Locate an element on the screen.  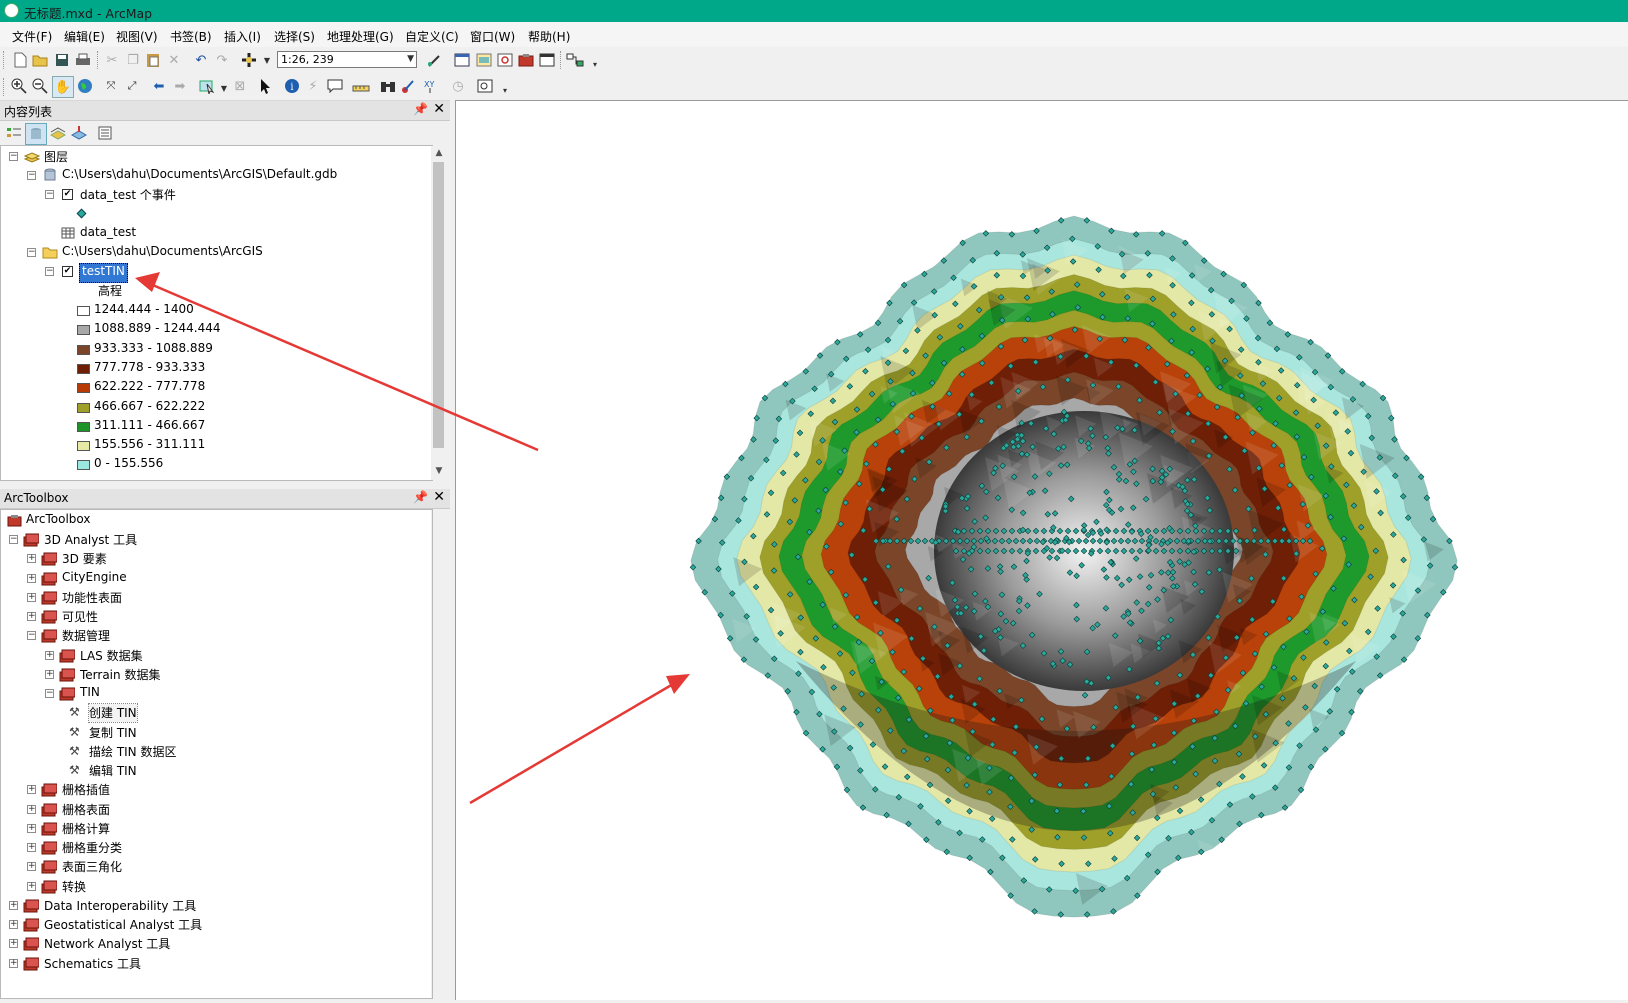
table-of-contents-icon is located at coordinates (462, 60).